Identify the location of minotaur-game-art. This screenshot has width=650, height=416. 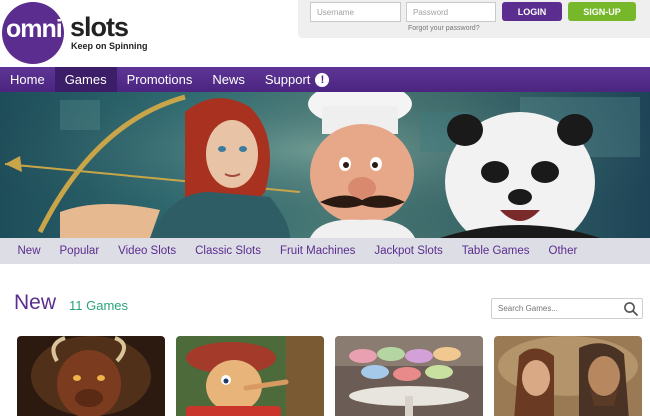
(91, 376).